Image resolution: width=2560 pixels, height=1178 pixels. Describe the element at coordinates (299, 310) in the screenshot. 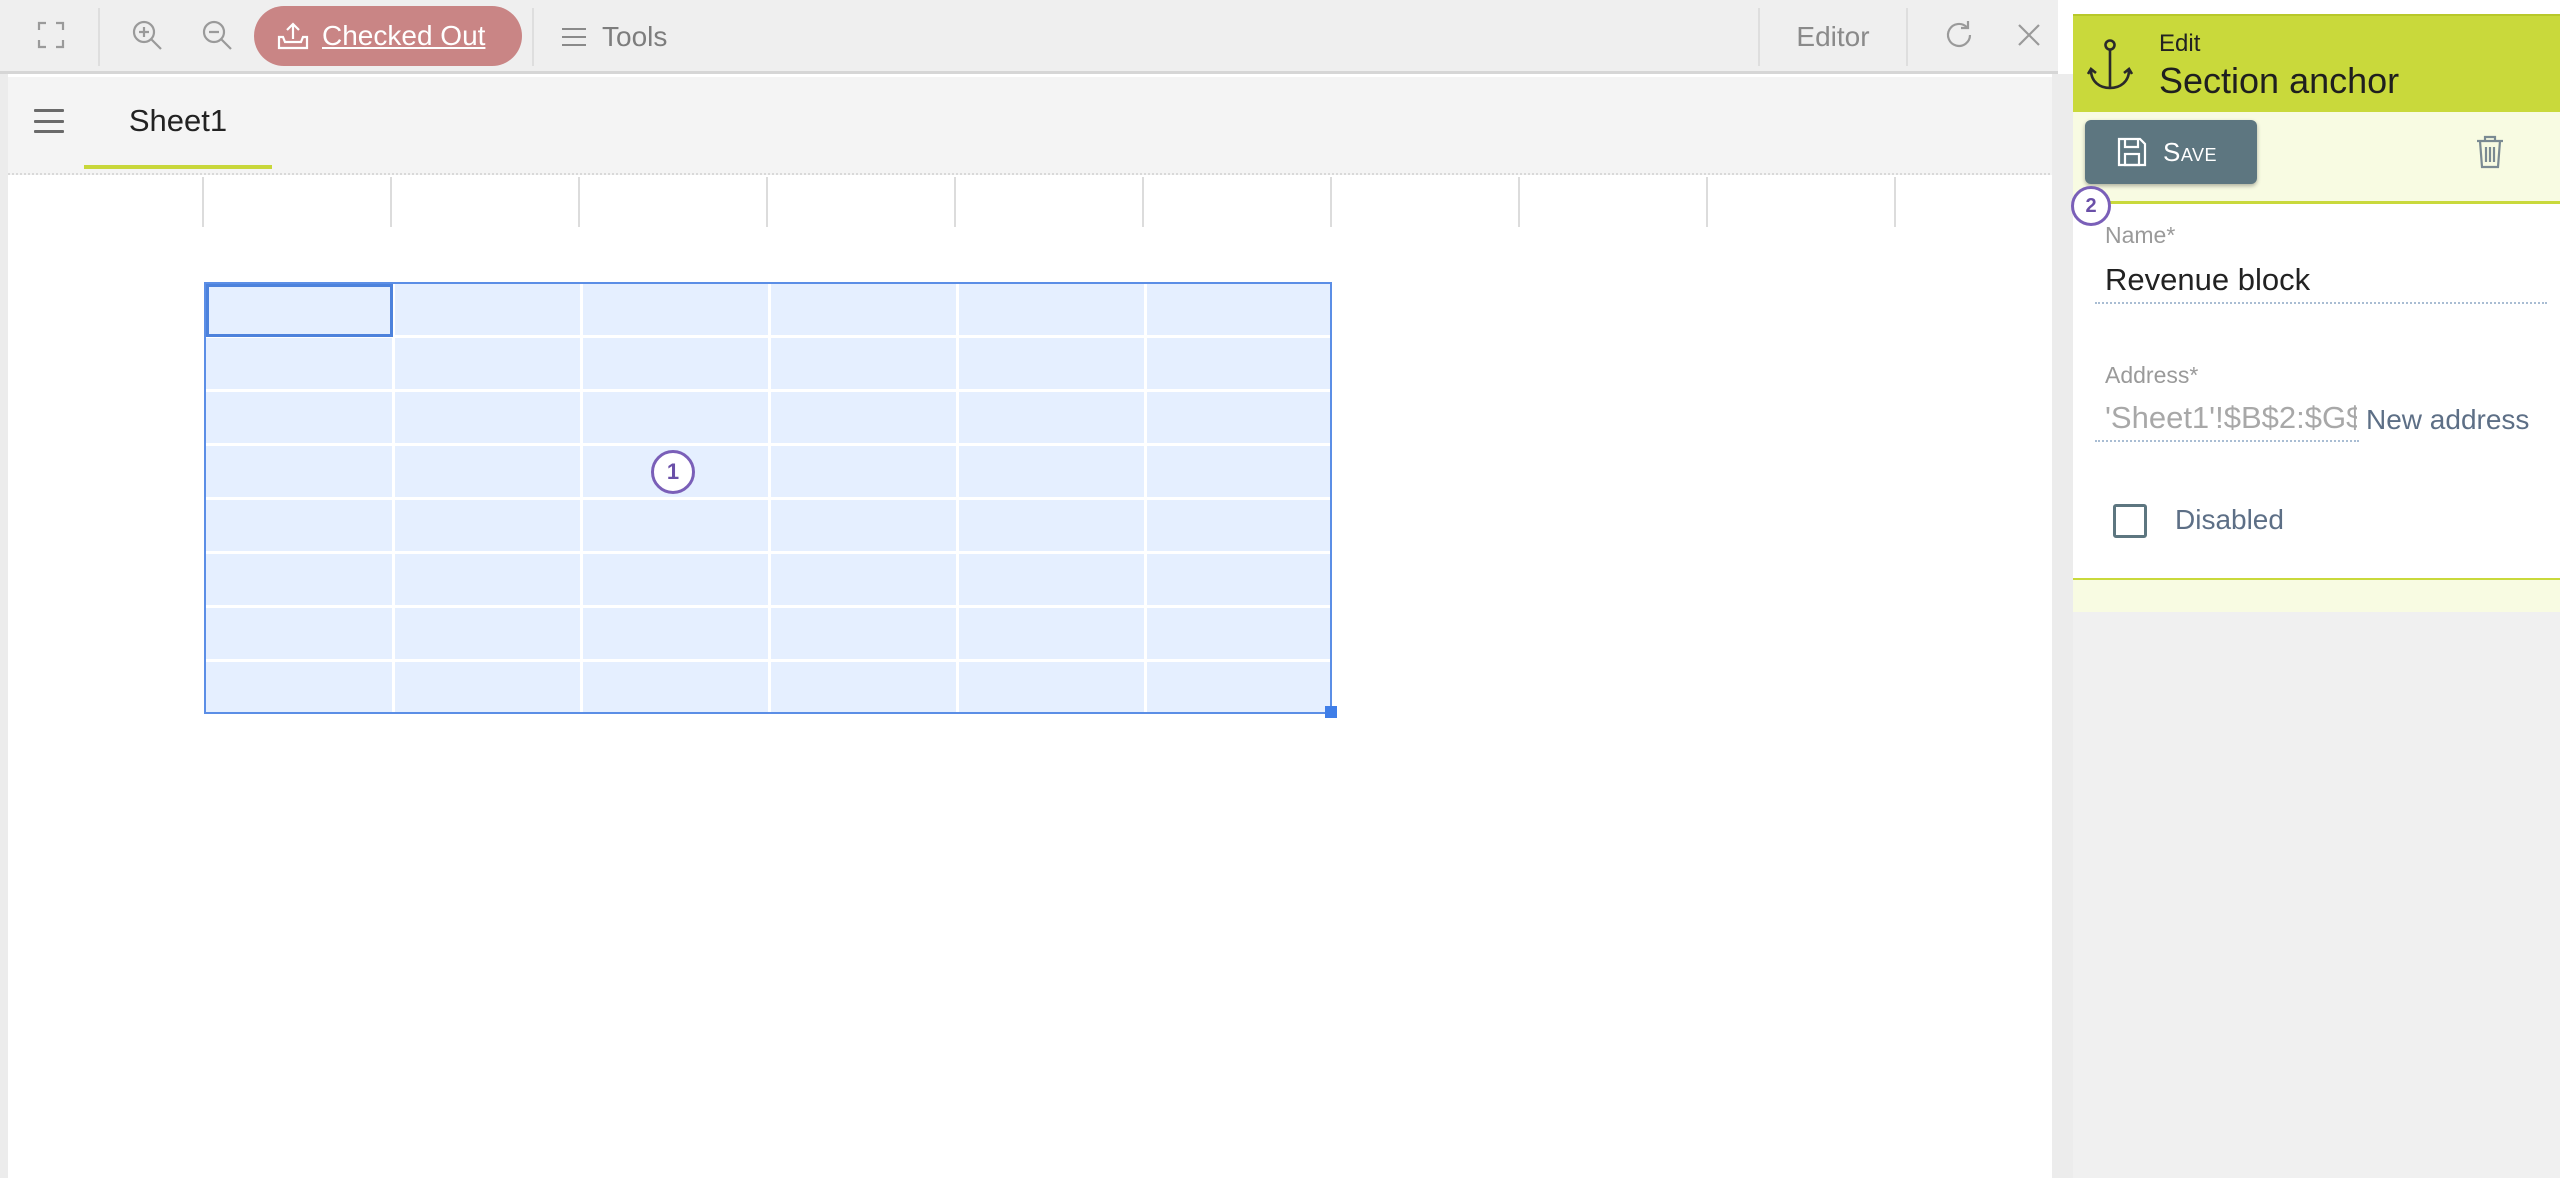

I see `active-cell` at that location.